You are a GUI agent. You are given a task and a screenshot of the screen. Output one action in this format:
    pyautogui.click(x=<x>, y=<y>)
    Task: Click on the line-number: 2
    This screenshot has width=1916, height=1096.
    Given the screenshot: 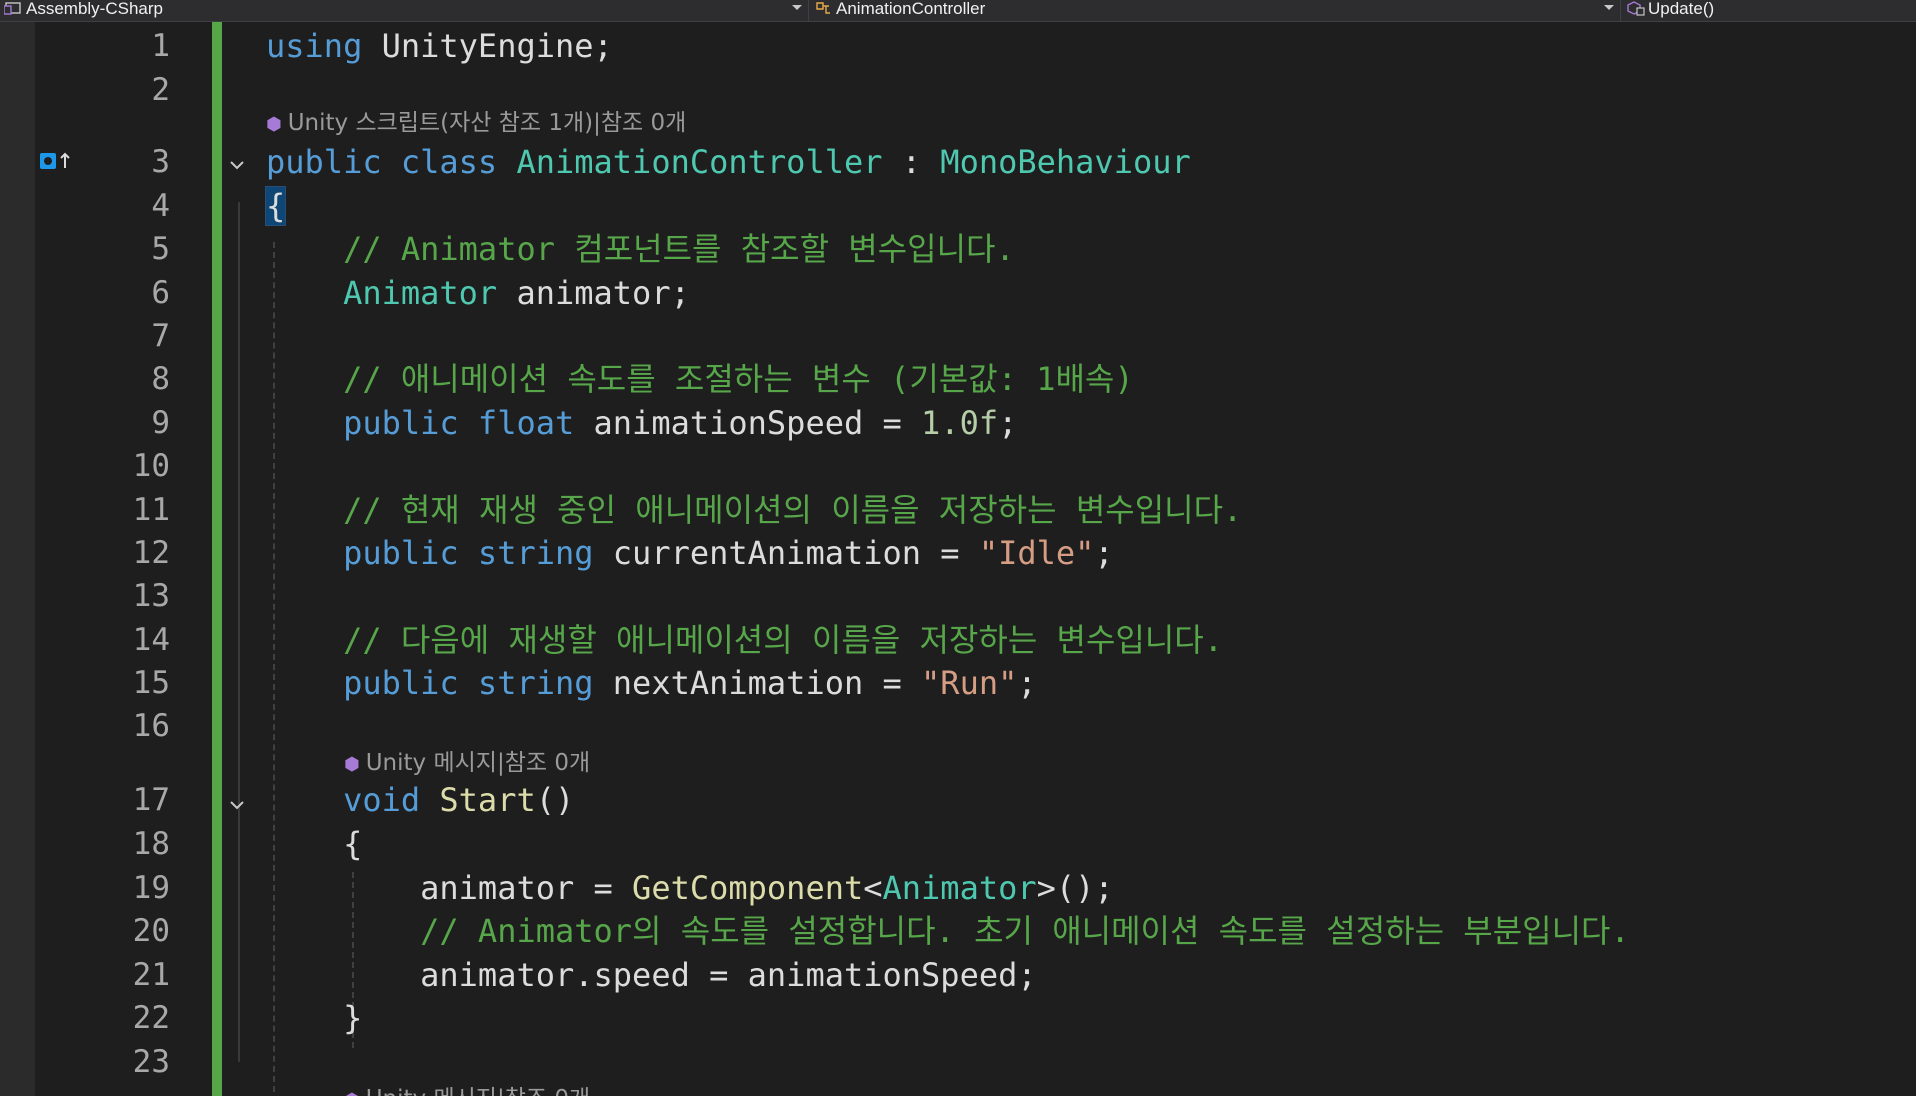 What is the action you would take?
    pyautogui.click(x=160, y=90)
    